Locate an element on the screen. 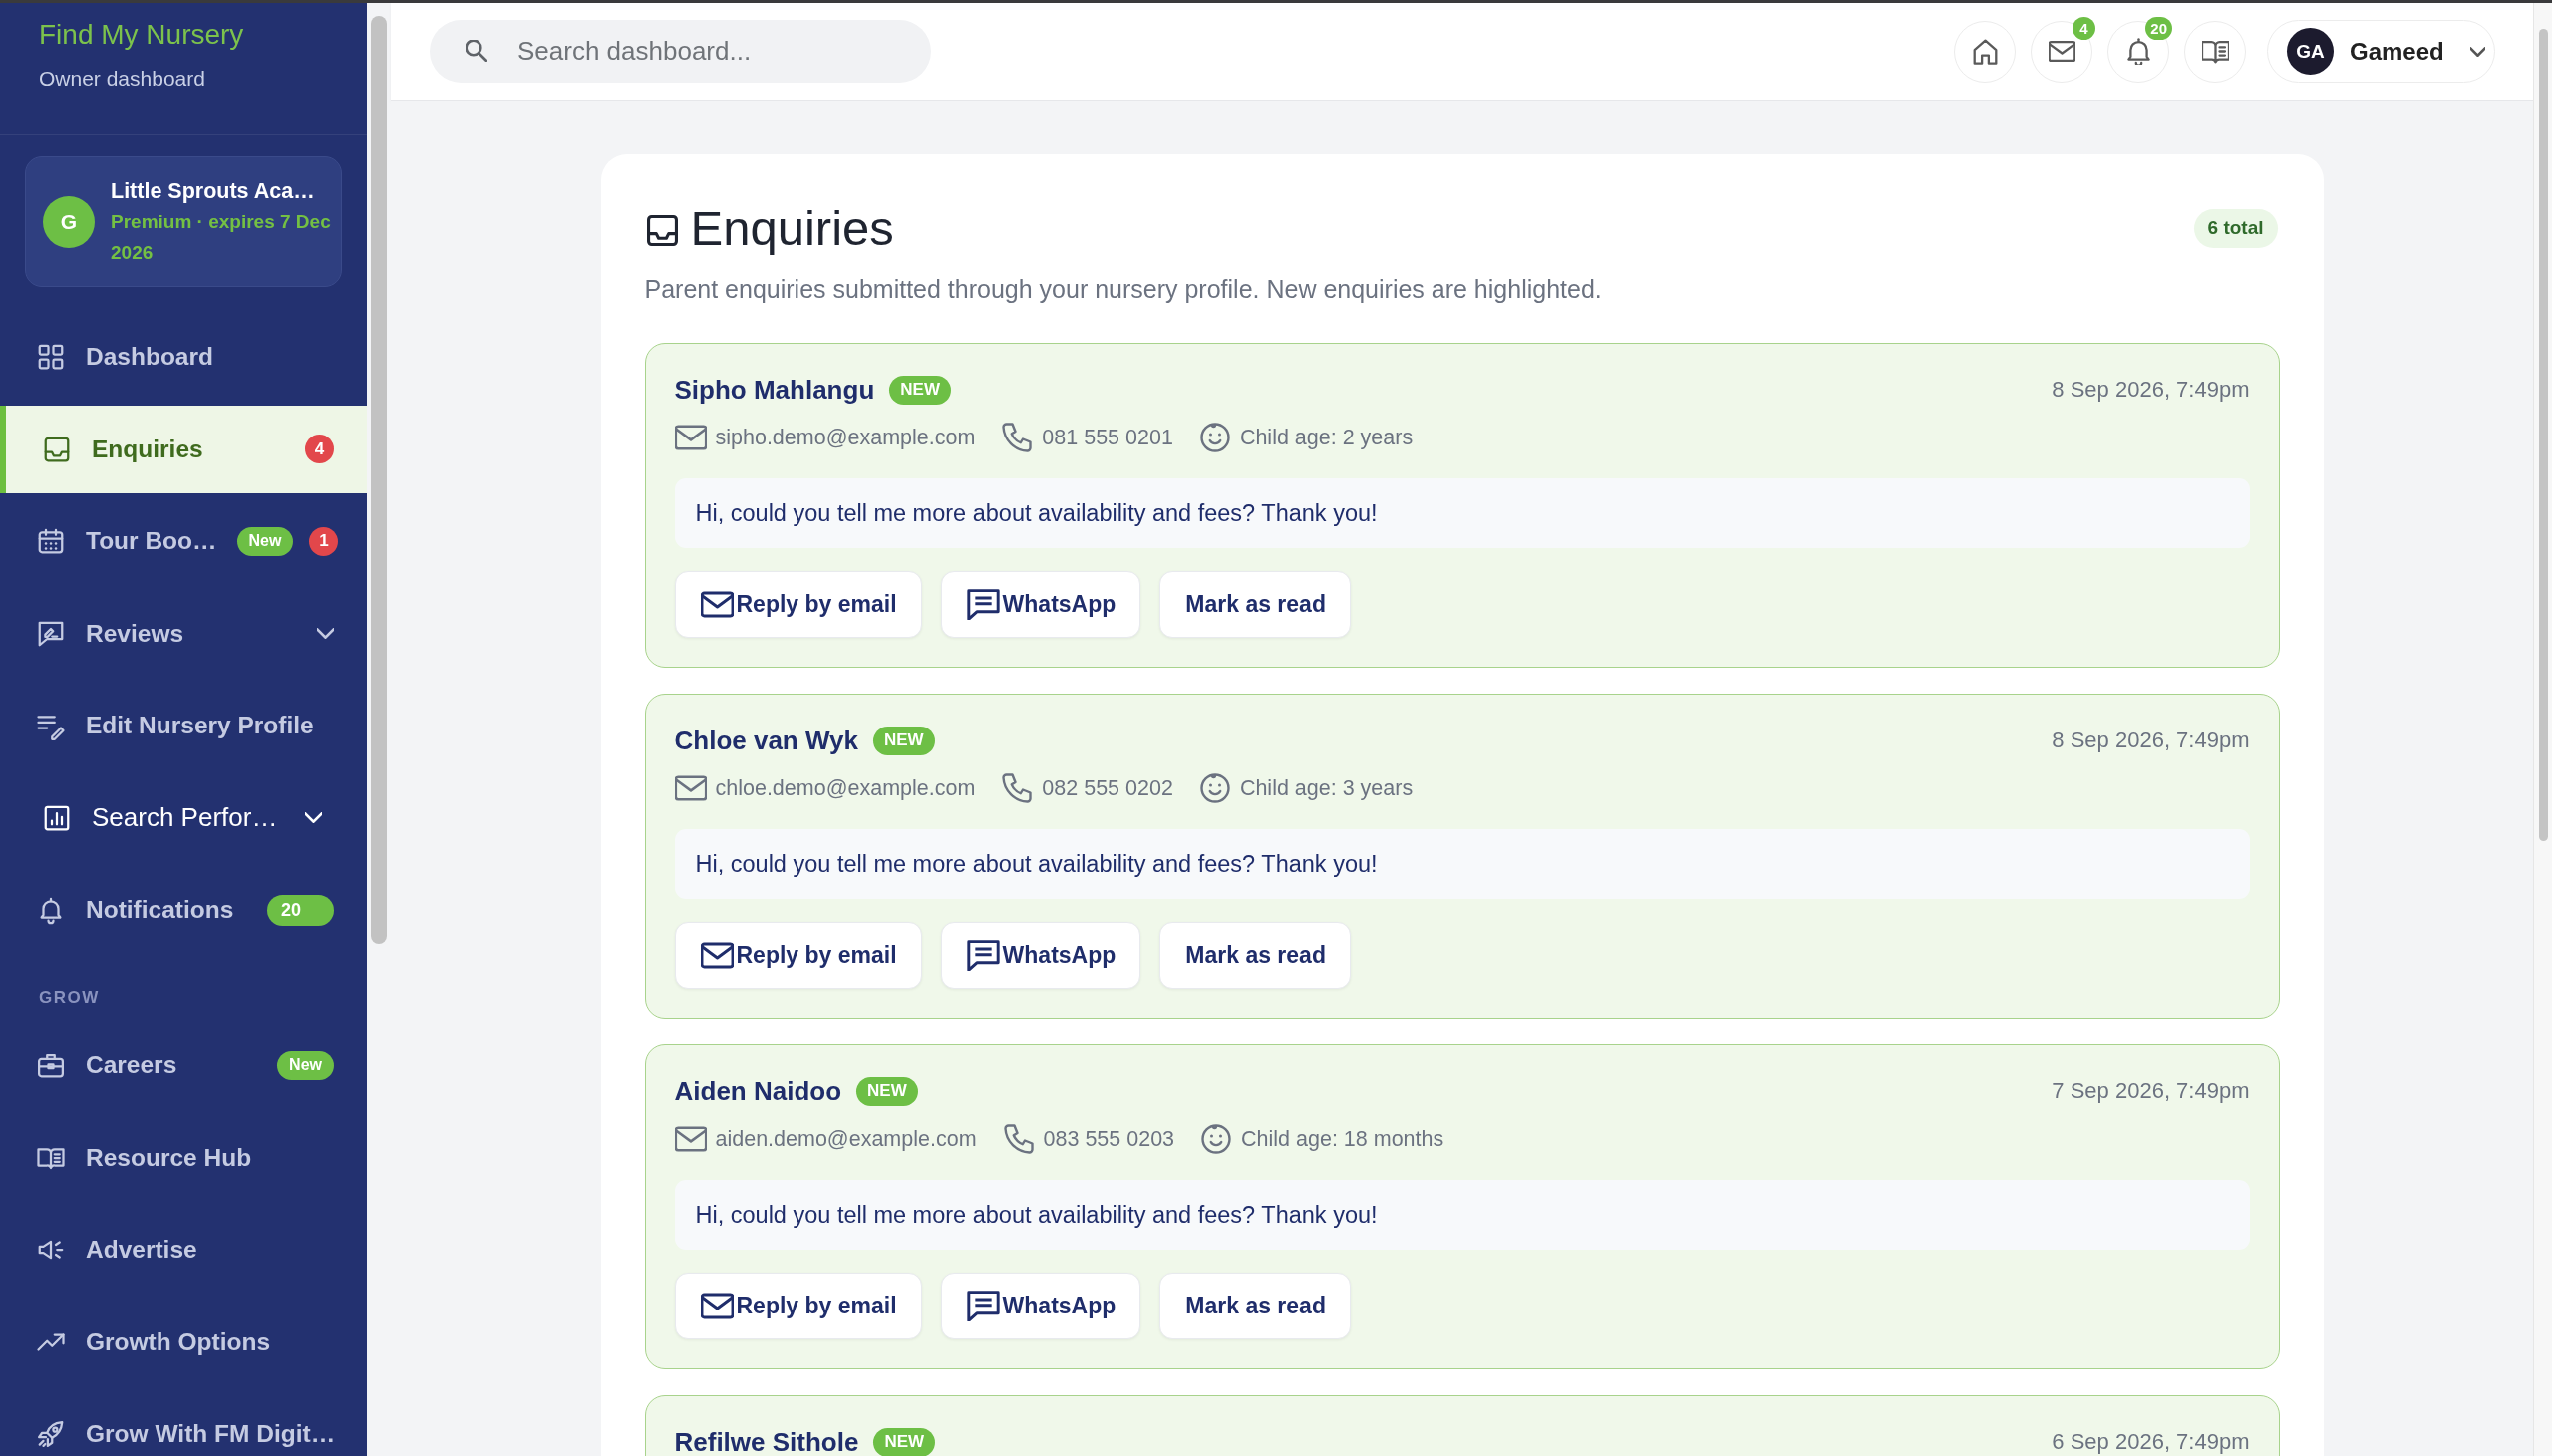  grid-icon is located at coordinates (51, 357).